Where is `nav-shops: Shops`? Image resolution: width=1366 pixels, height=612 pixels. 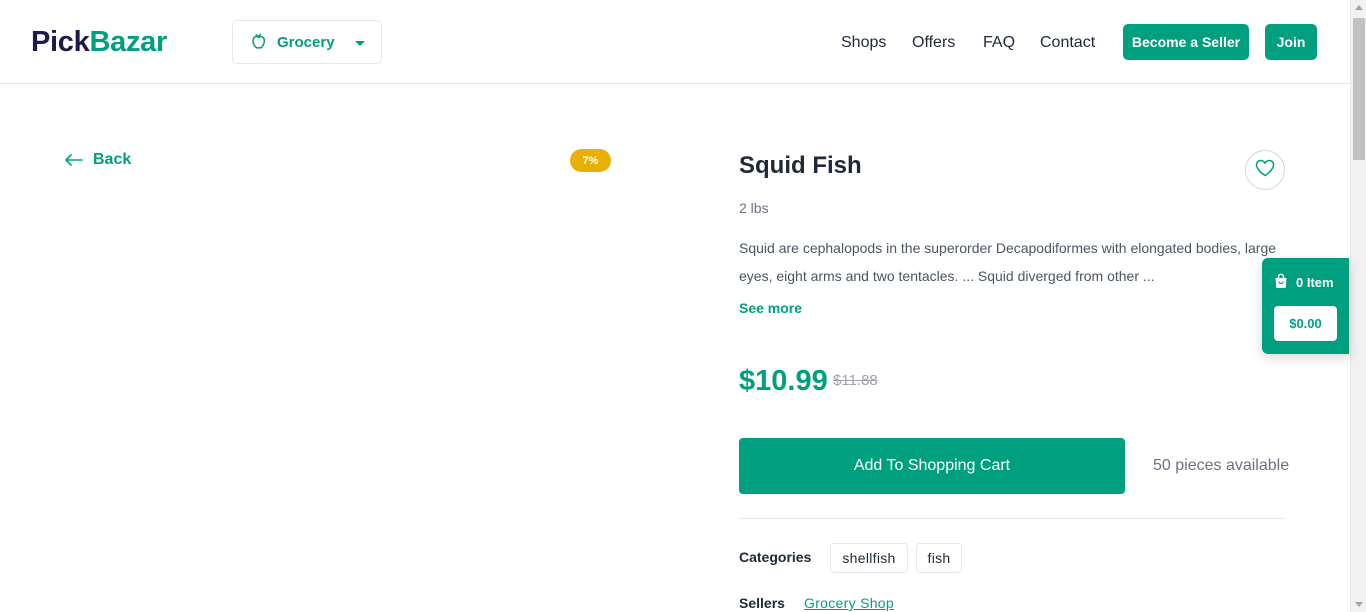
nav-shops: Shops is located at coordinates (863, 43).